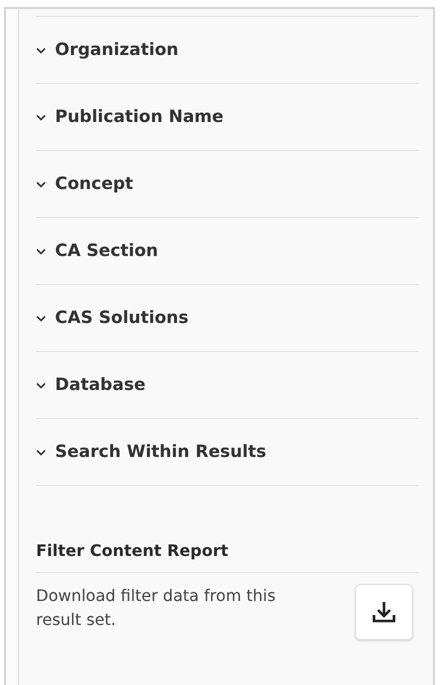 The width and height of the screenshot is (441, 685). I want to click on filter-facet: Publication Name, so click(227, 116).